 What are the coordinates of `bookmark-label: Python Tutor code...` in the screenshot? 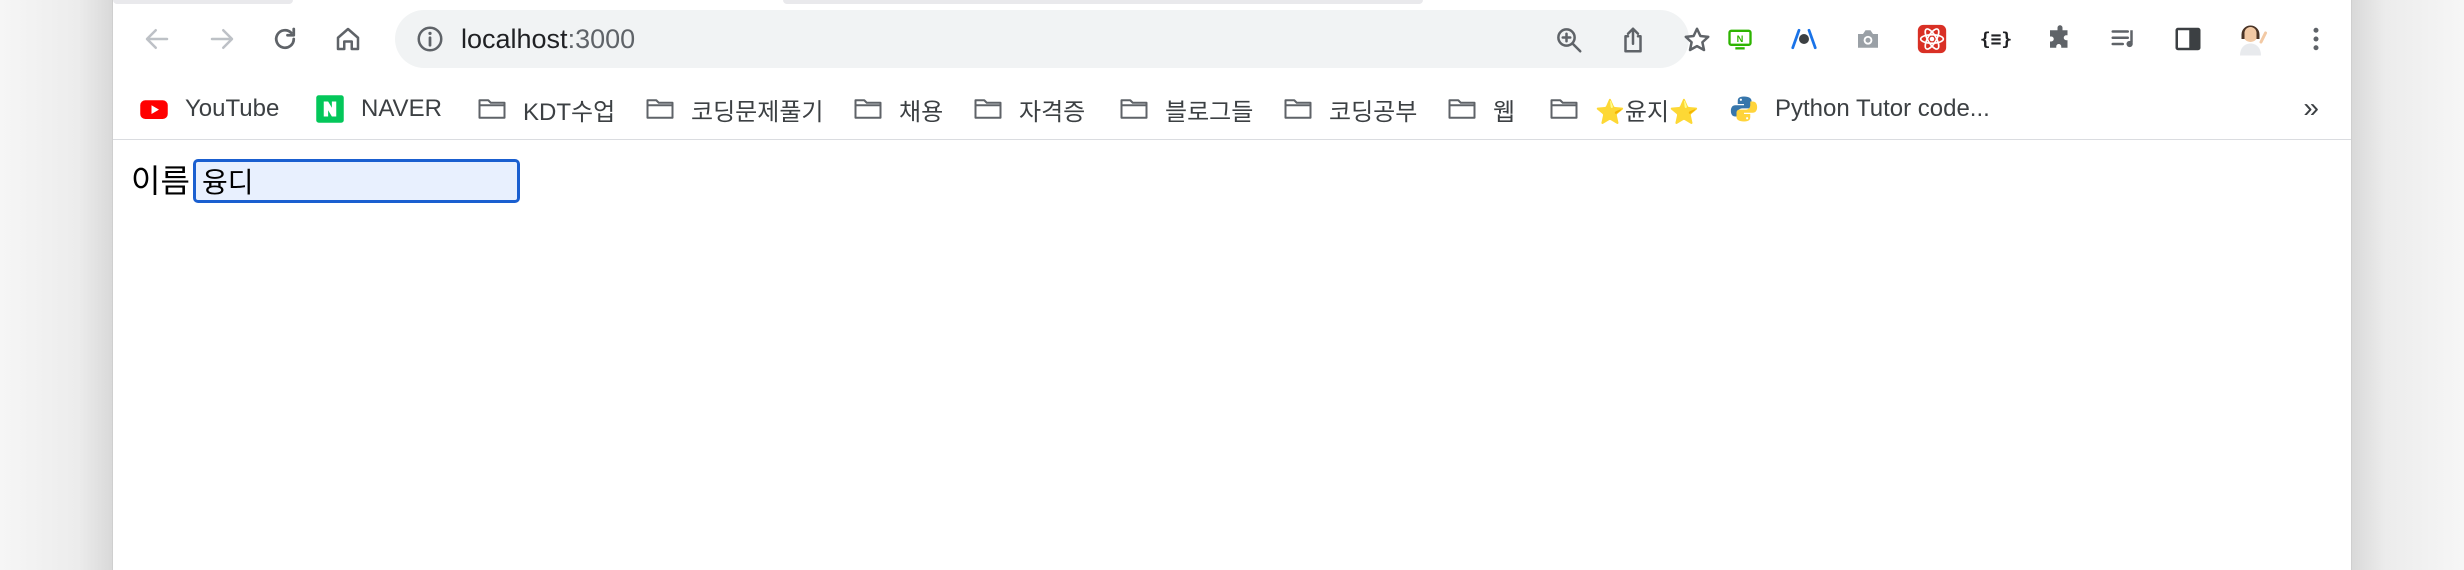 It's located at (1882, 108).